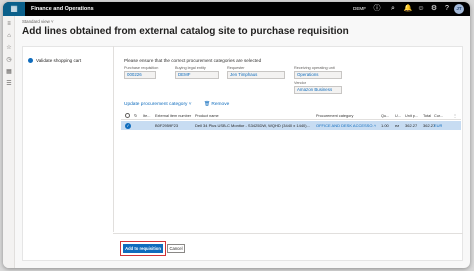  I want to click on question-icon: ?, so click(447, 9).